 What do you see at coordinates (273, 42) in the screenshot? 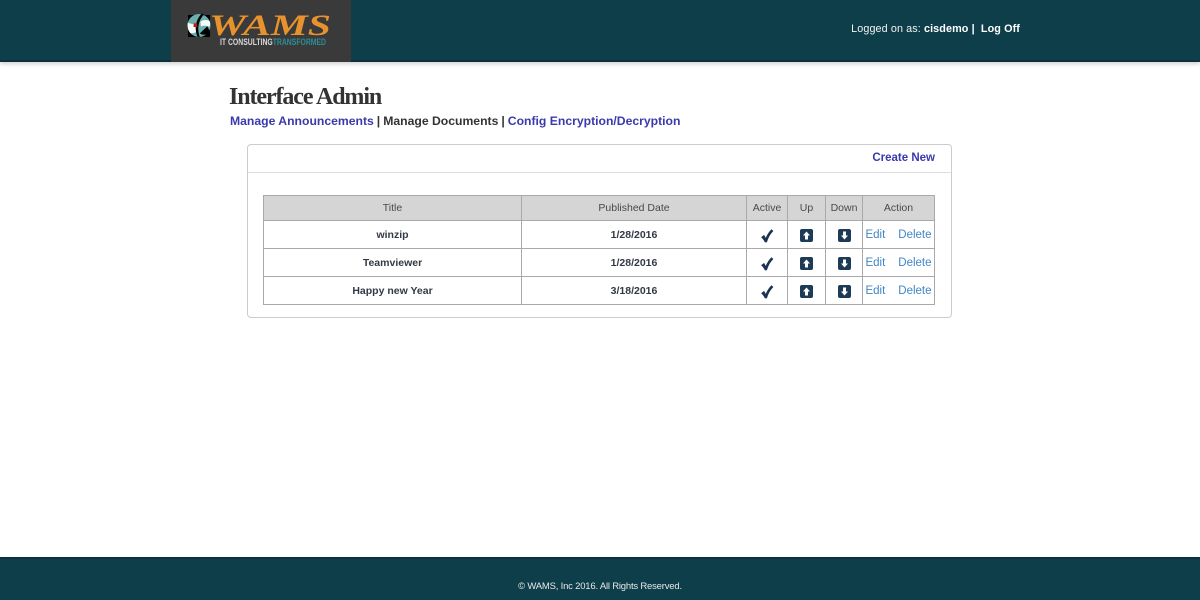
I see `svg-text: IT CONSULTINGTRANSFORMED` at bounding box center [273, 42].